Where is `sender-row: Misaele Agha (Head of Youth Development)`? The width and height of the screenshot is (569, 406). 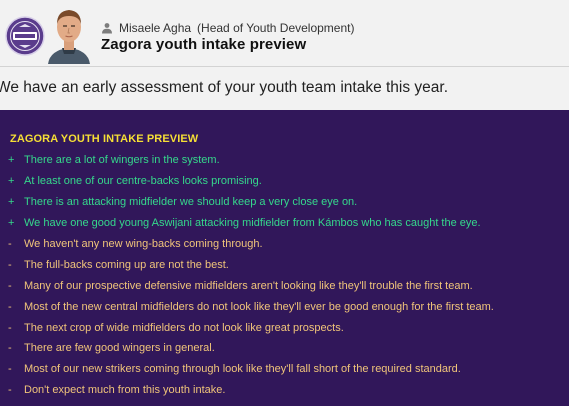
sender-row: Misaele Agha (Head of Youth Development) is located at coordinates (227, 28).